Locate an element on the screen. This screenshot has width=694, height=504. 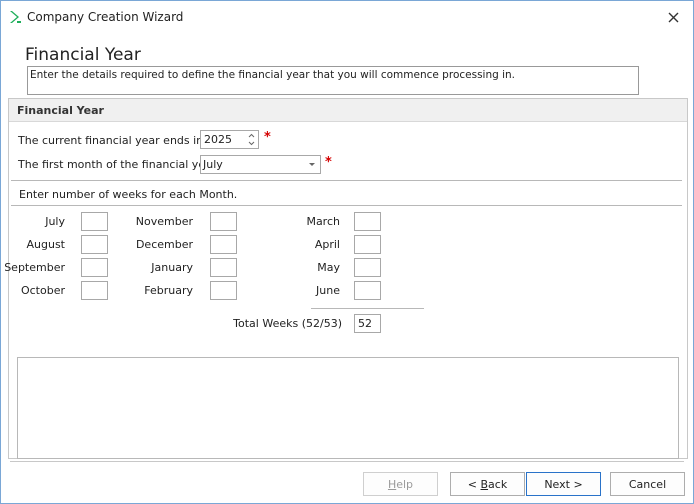
month-label-february: February is located at coordinates (168, 290).